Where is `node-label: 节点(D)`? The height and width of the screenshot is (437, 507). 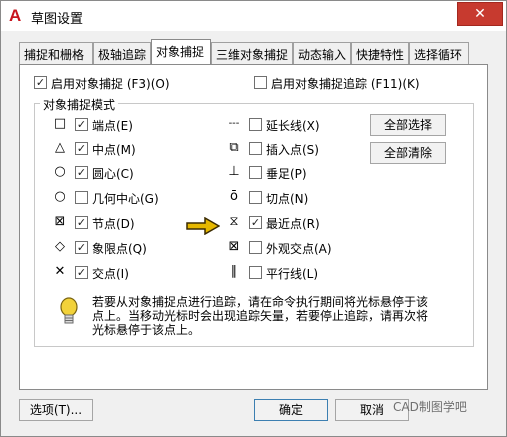 node-label: 节点(D) is located at coordinates (113, 224).